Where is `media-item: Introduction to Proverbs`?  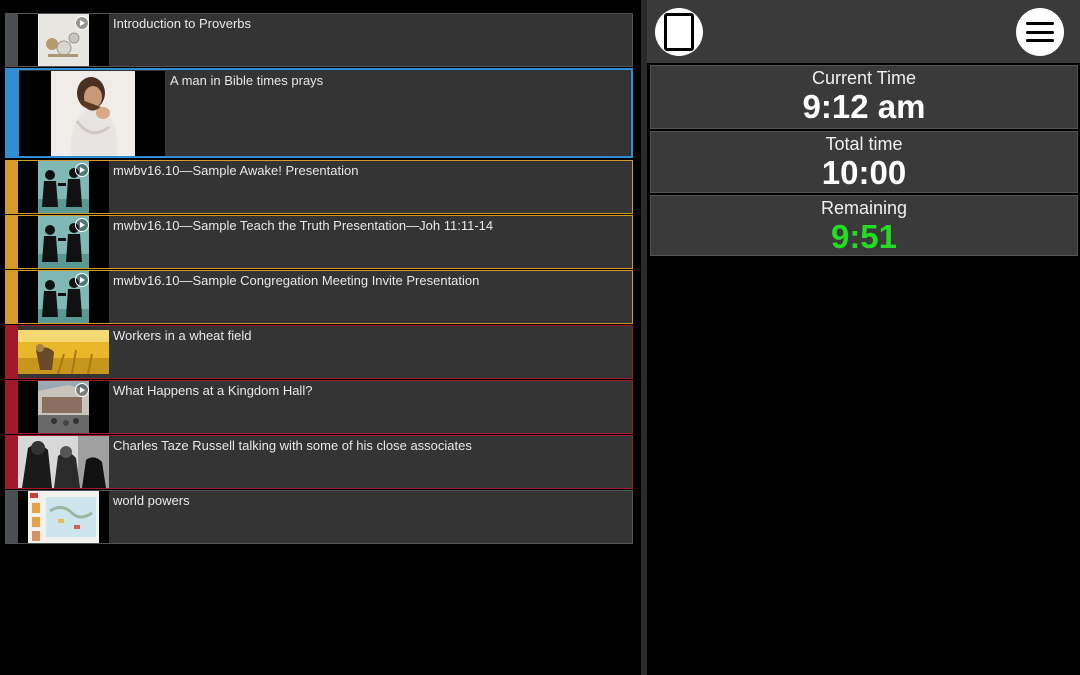
media-item: Introduction to Proverbs is located at coordinates (319, 40).